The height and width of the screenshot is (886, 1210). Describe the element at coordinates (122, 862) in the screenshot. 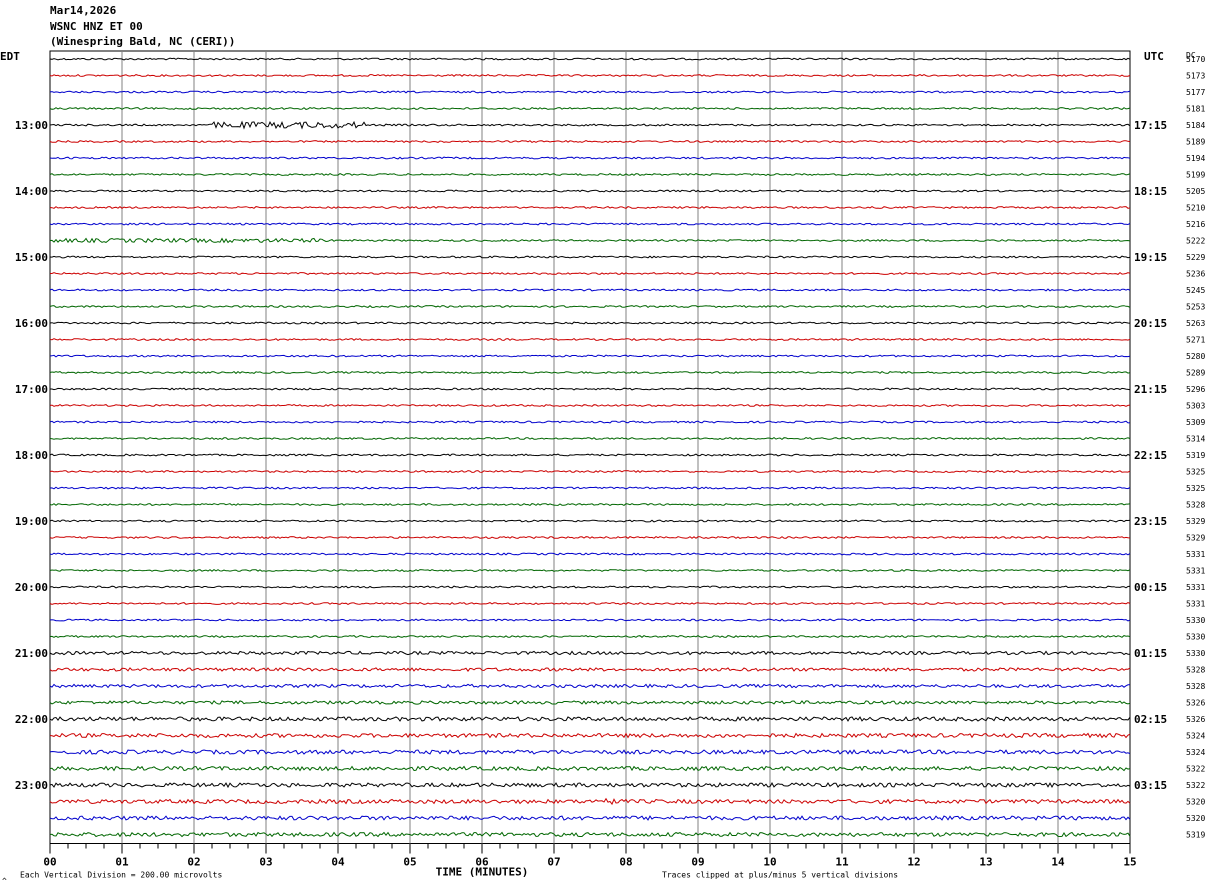

I see `x-tick-label: 01` at that location.